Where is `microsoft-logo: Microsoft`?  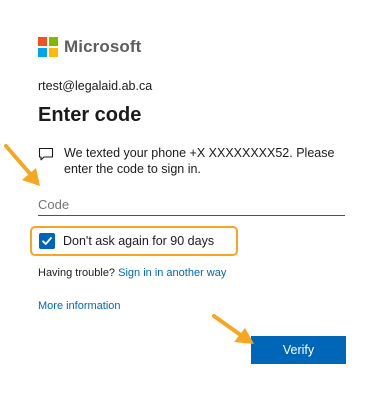
microsoft-logo: Microsoft is located at coordinates (89, 47).